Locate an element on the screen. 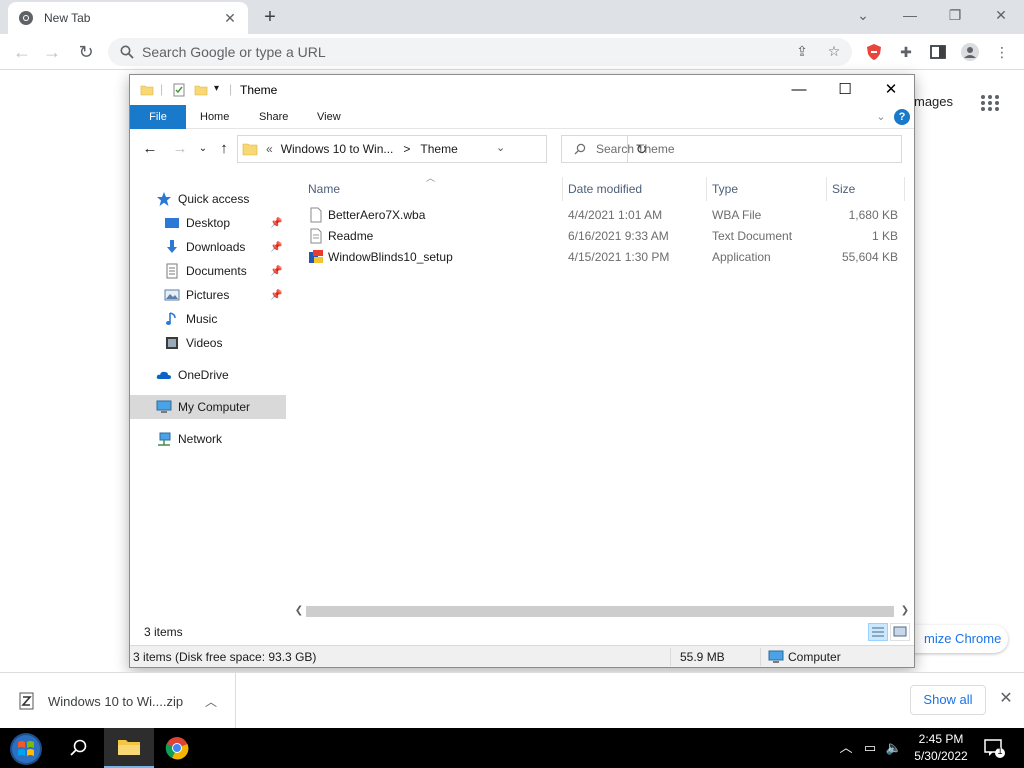  side-panel-icon is located at coordinates (938, 52).